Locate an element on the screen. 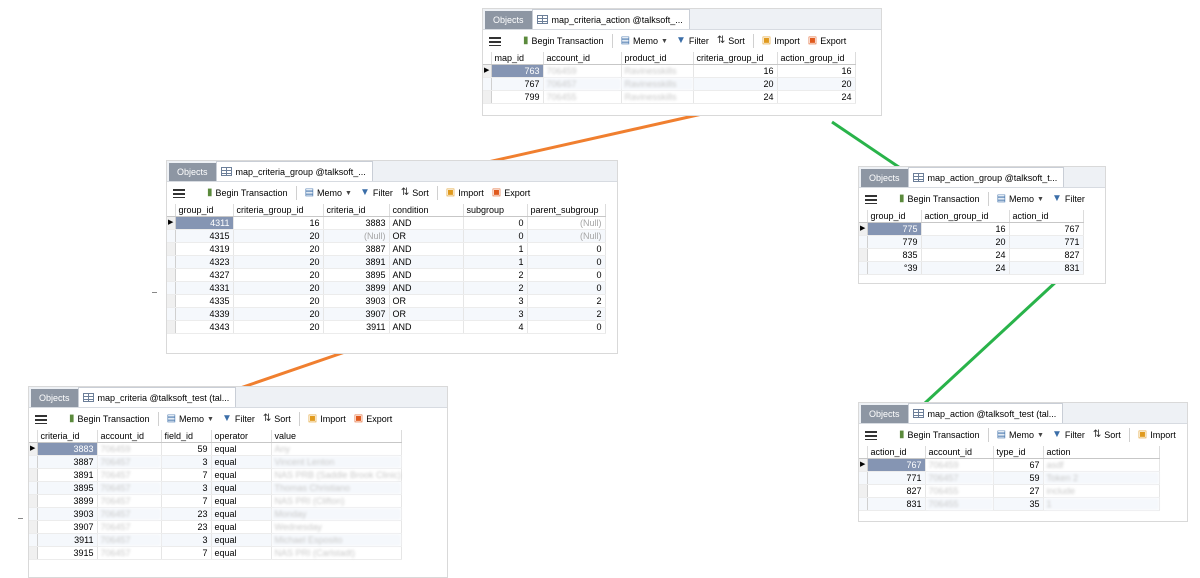 The image size is (1200, 578). table-cell: 775 is located at coordinates (894, 229).